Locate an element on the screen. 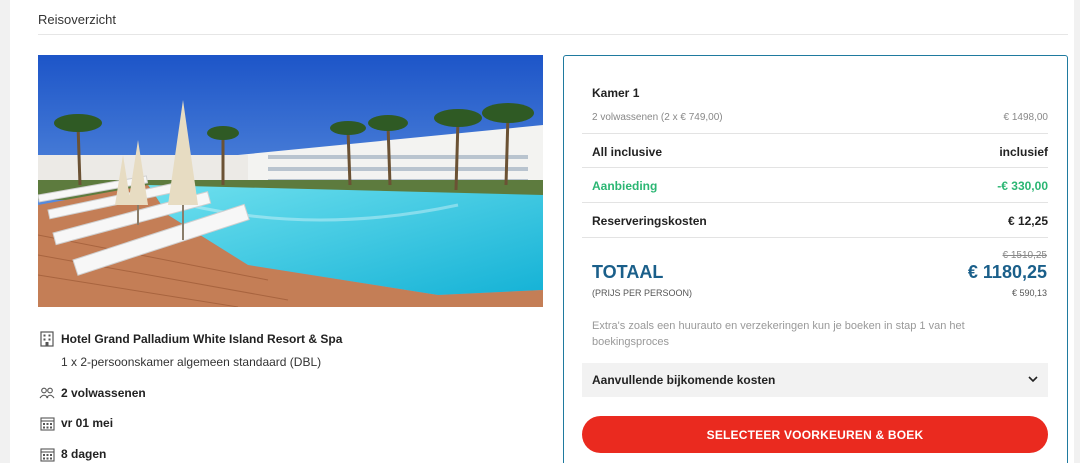 This screenshot has width=1080, height=463. date-row: vr 01 mei is located at coordinates (75, 423).